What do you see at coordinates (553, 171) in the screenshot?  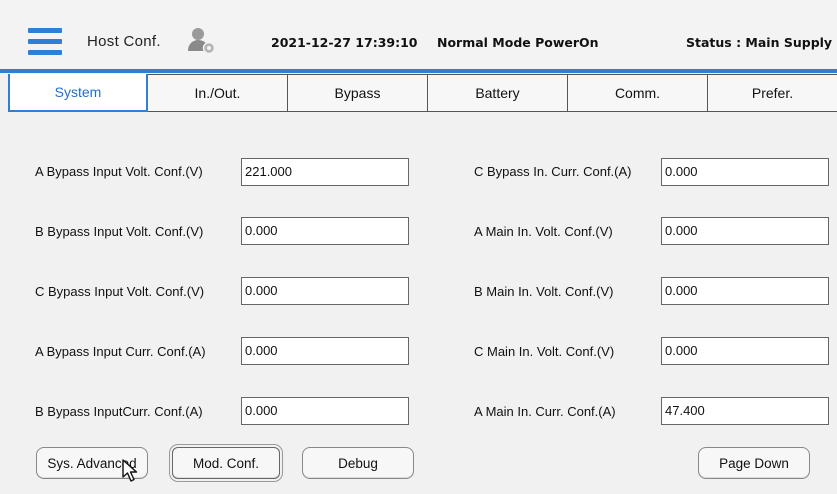 I see `field-label: C Bypass In. Curr. Conf.(A)` at bounding box center [553, 171].